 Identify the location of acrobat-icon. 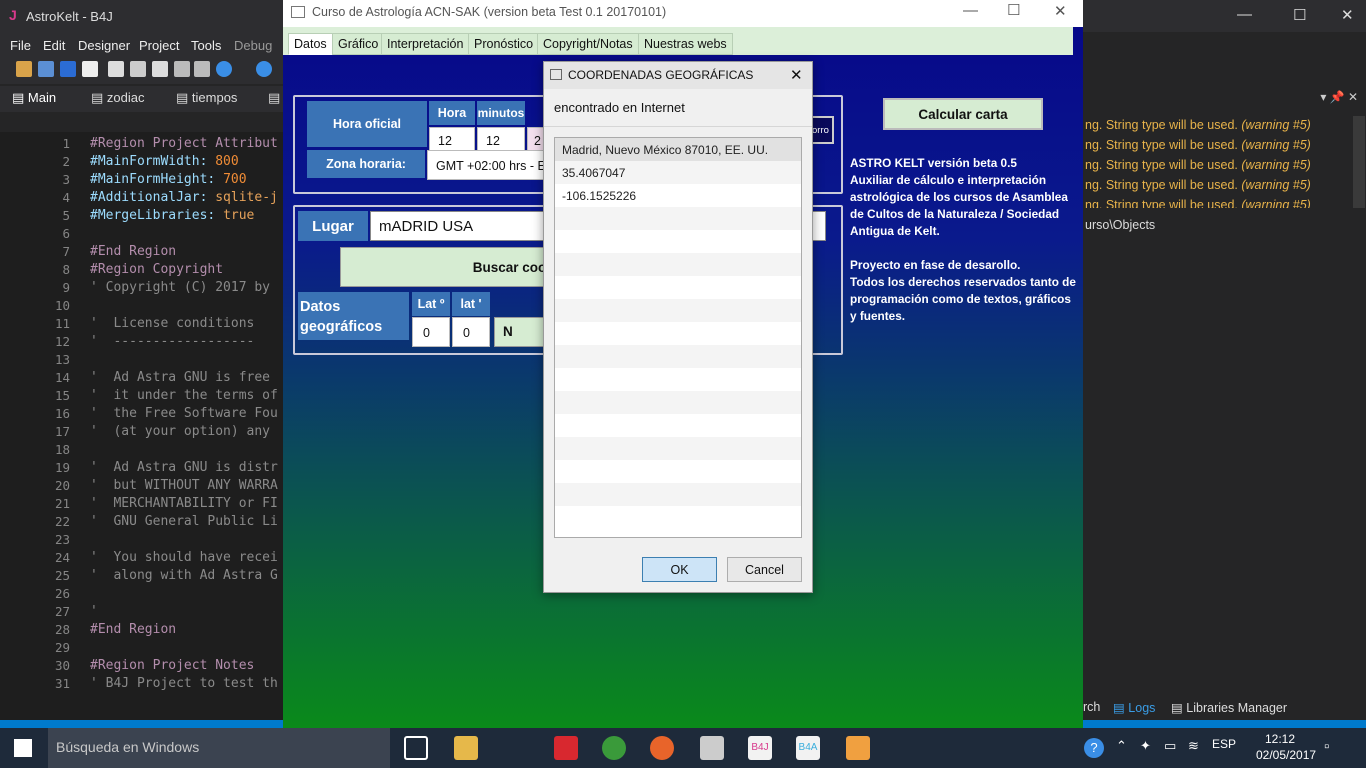
(566, 748).